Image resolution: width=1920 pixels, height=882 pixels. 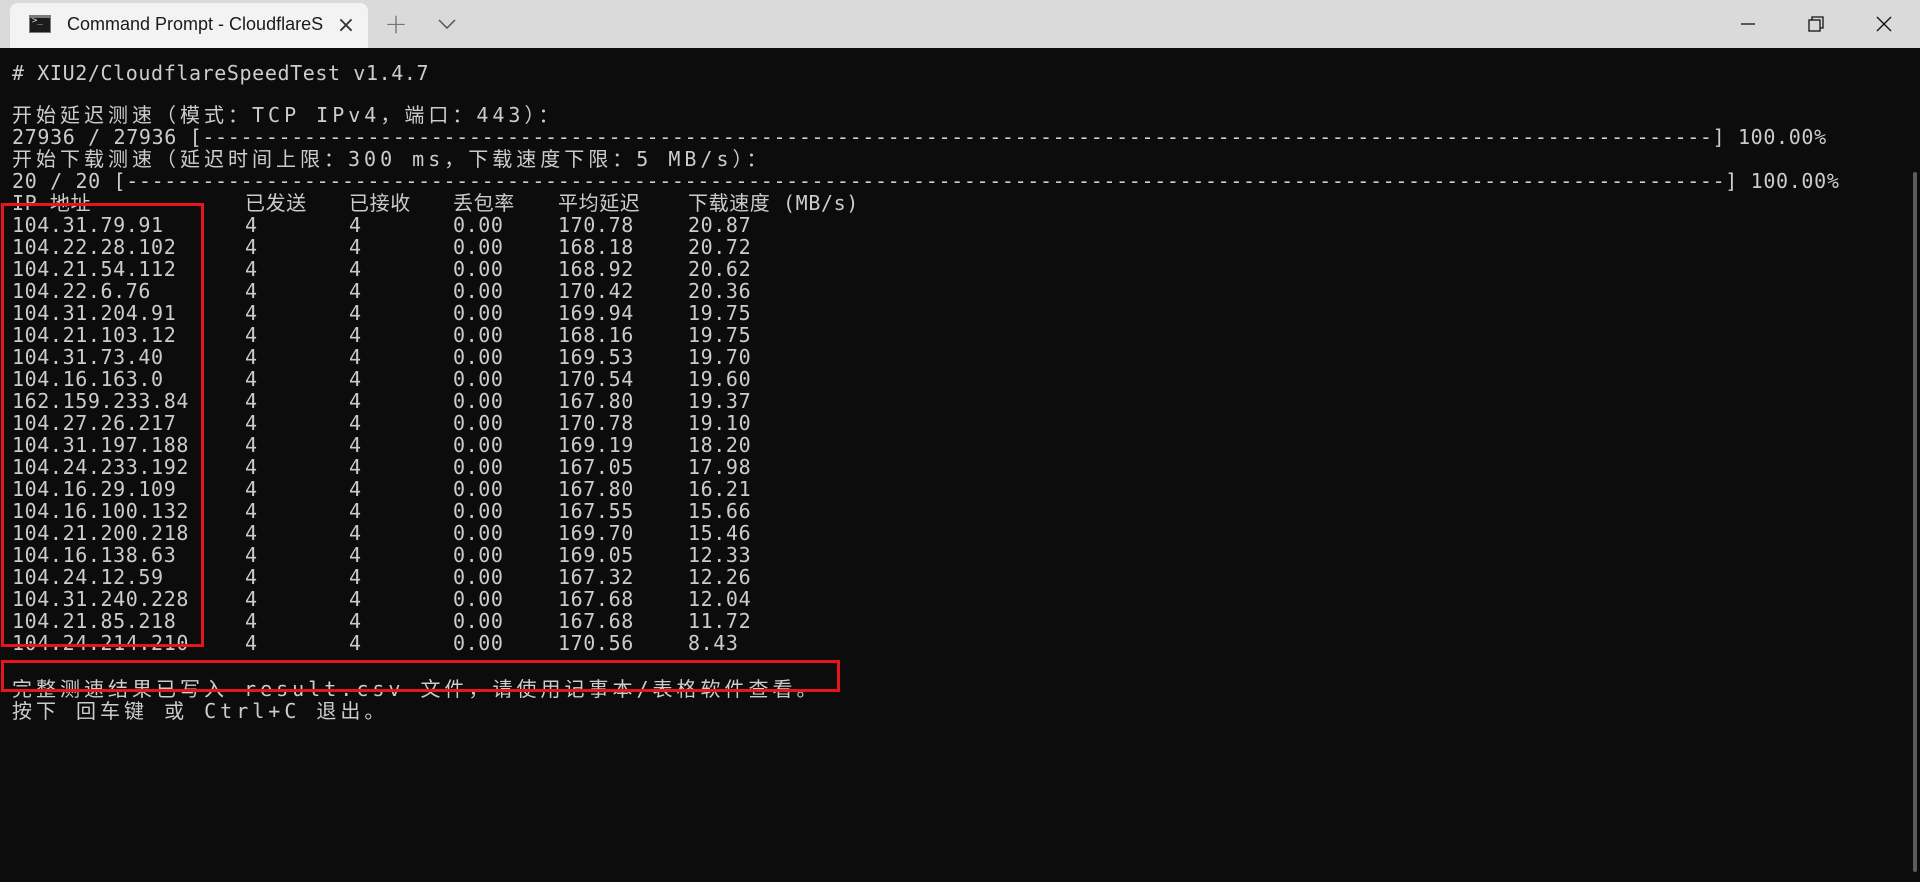 I want to click on table-row: 104.24.214.210 4 4 0.00 170.56 8.43, so click(x=462, y=643).